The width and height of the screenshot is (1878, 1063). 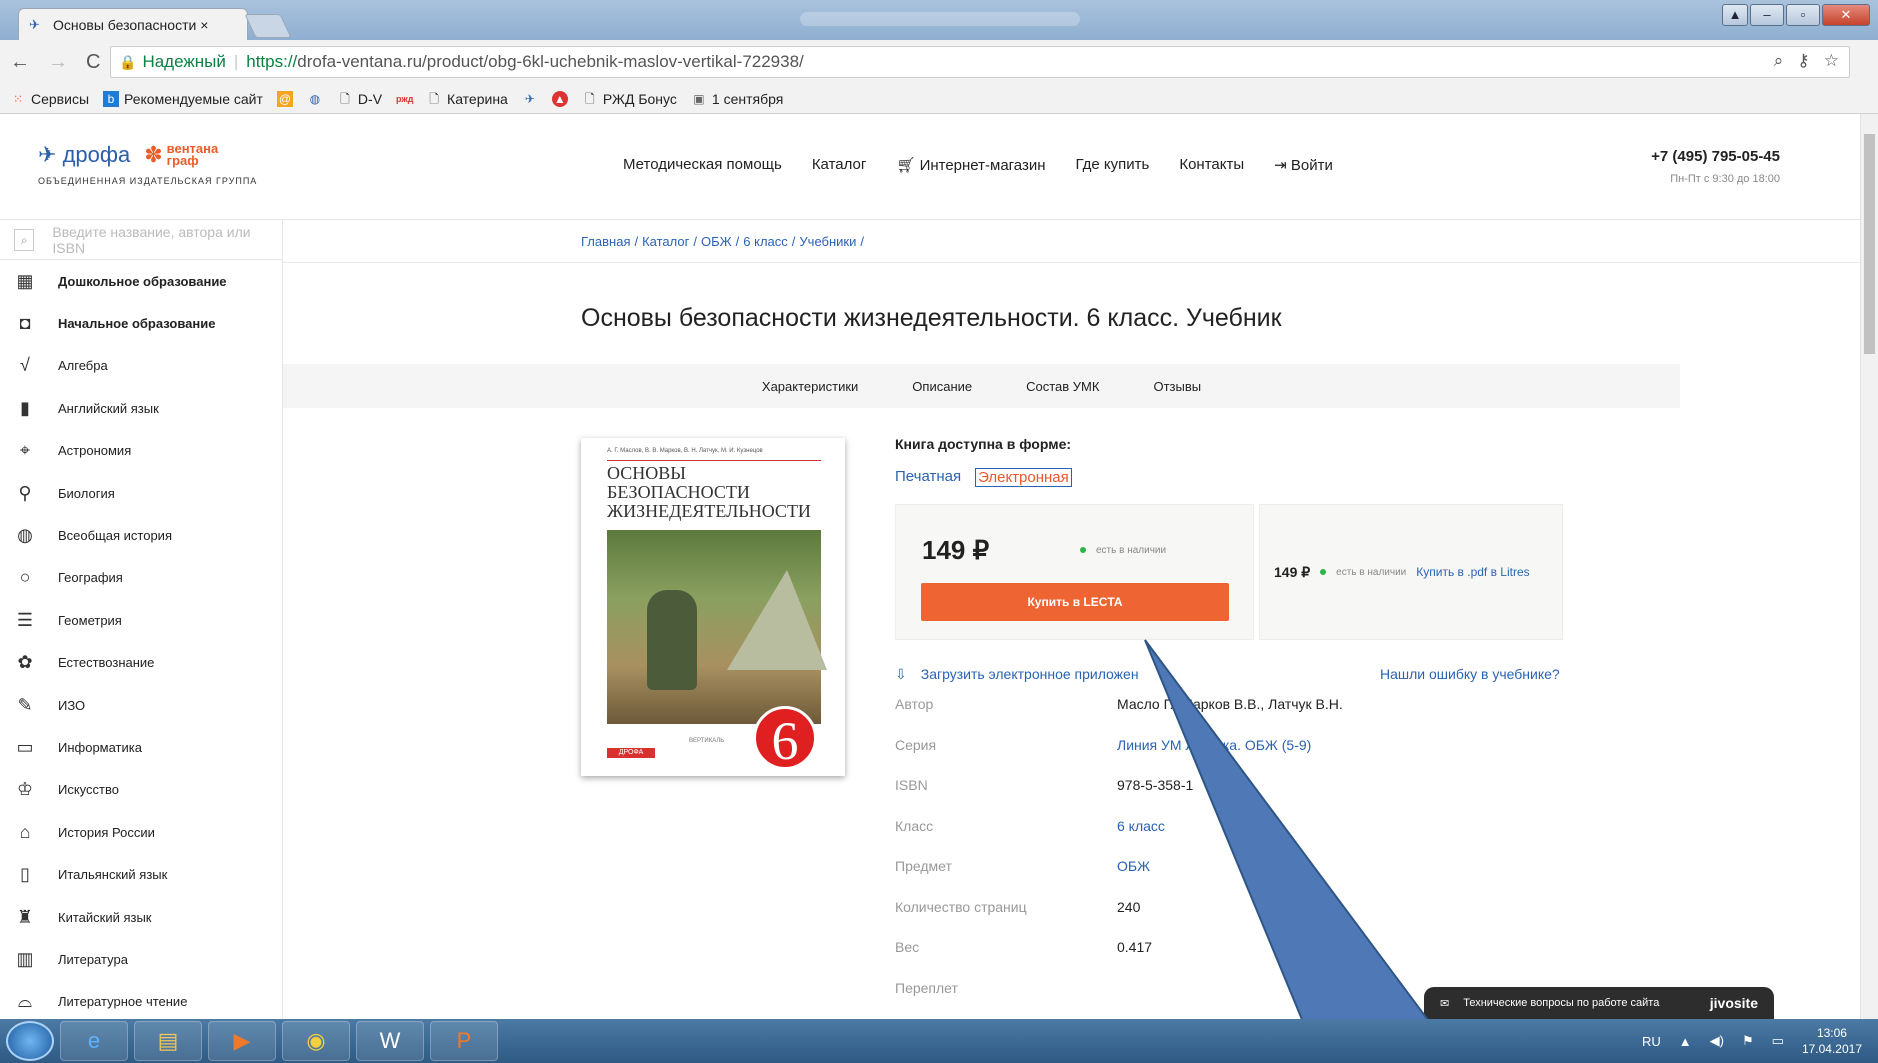 What do you see at coordinates (141, 578) in the screenshot?
I see `sidebar-item: ○ География` at bounding box center [141, 578].